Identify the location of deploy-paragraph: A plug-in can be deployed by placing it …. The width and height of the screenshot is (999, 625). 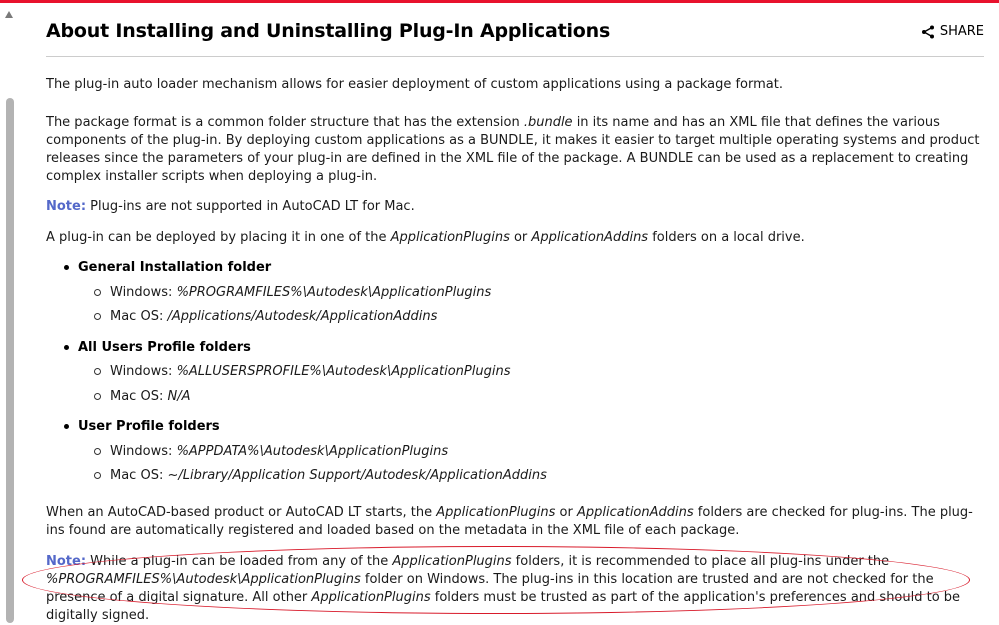
(425, 237).